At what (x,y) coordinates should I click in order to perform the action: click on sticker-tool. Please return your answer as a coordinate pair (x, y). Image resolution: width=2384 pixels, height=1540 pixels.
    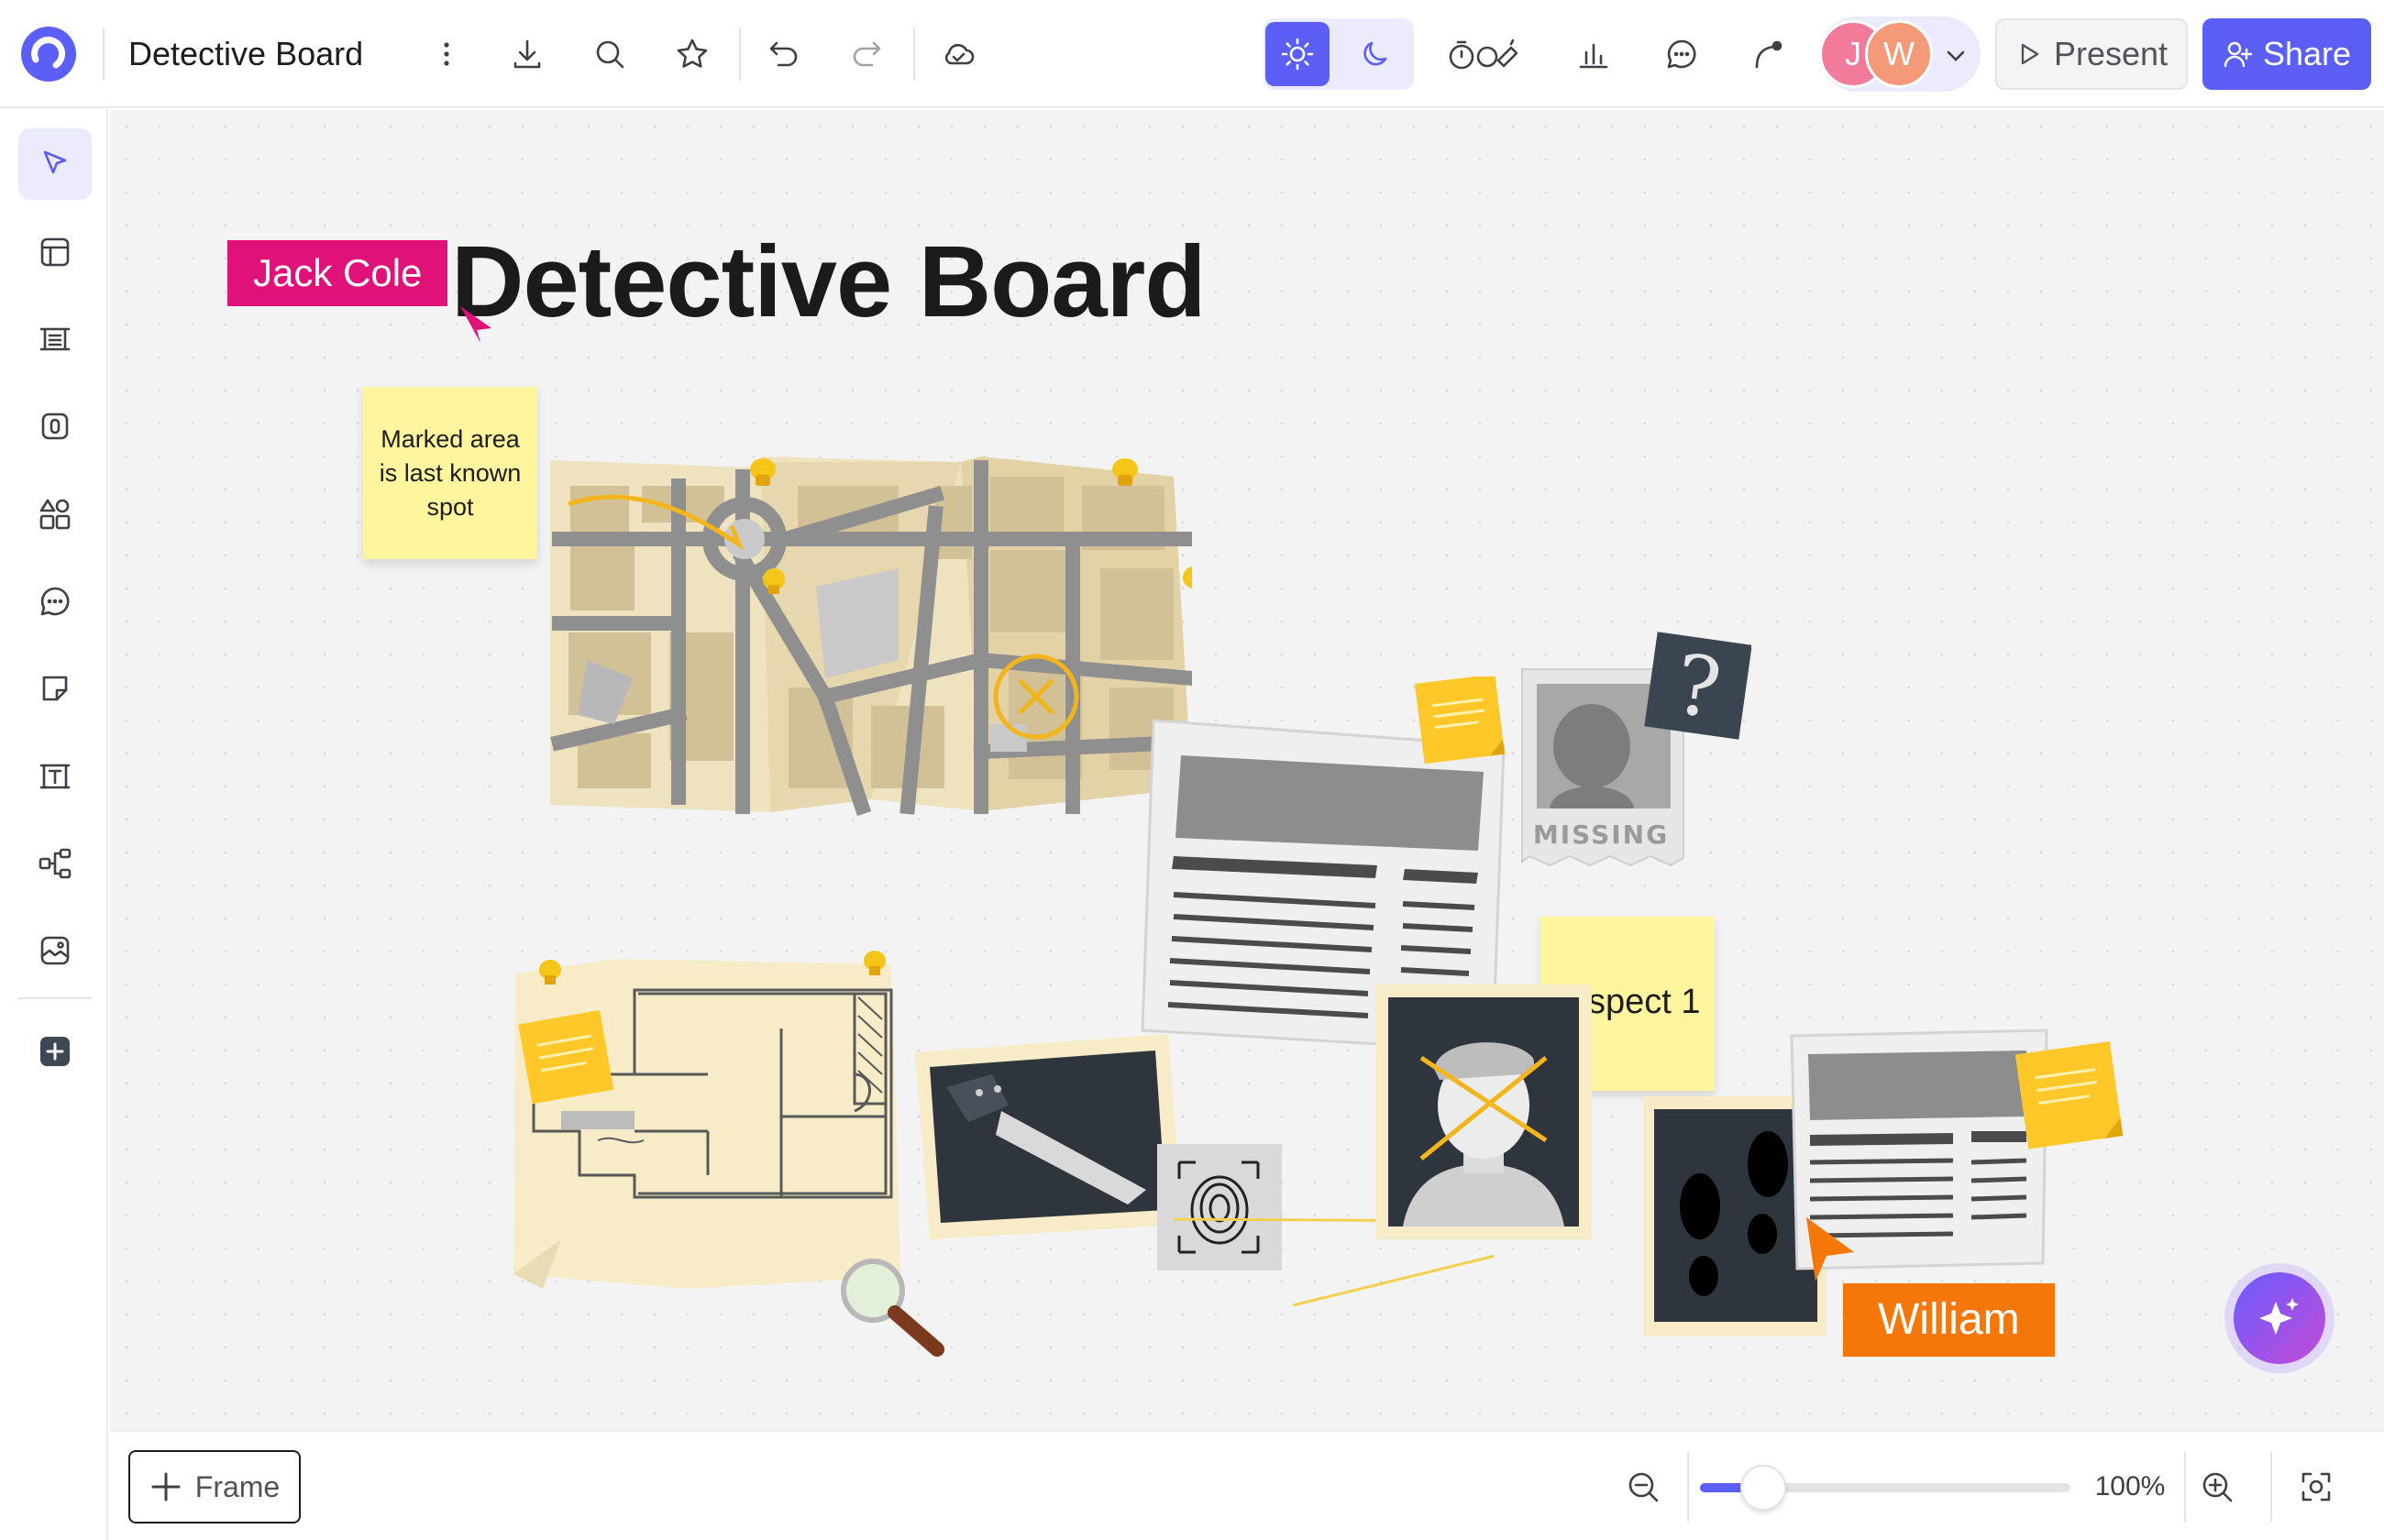
    Looking at the image, I should click on (55, 426).